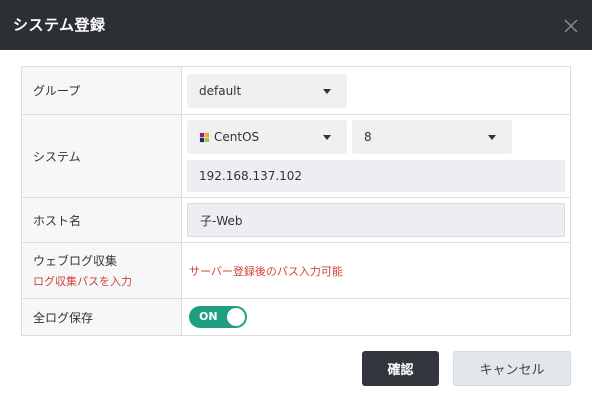  Describe the element at coordinates (75, 261) in the screenshot. I see `weblog-label: ウェブログ収集` at that location.